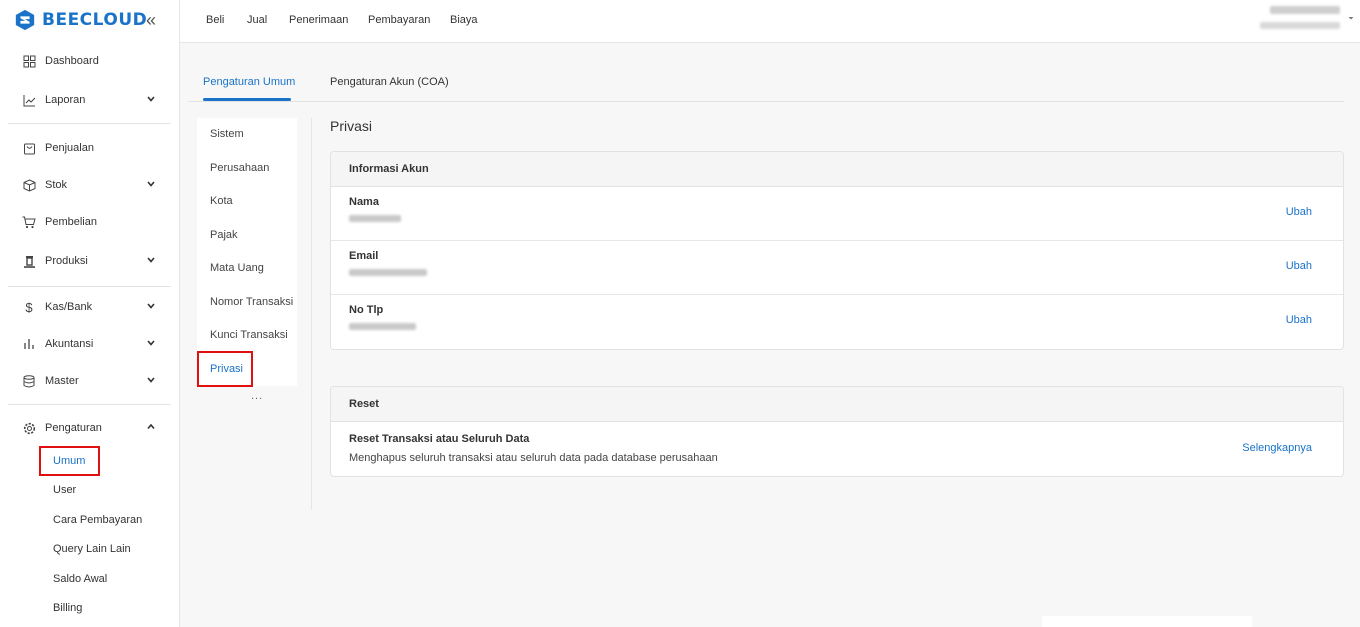 This screenshot has height=627, width=1360. Describe the element at coordinates (67, 608) in the screenshot. I see `sidebar-sub-billing: Billing` at that location.